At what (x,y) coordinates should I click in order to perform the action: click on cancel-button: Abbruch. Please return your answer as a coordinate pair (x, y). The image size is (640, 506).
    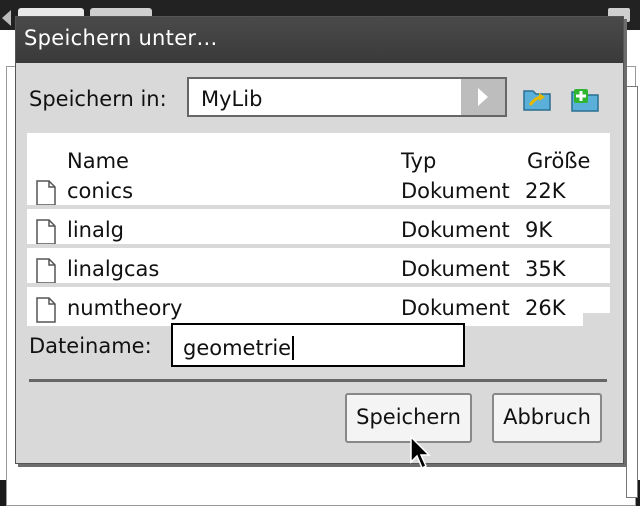
    Looking at the image, I should click on (547, 418).